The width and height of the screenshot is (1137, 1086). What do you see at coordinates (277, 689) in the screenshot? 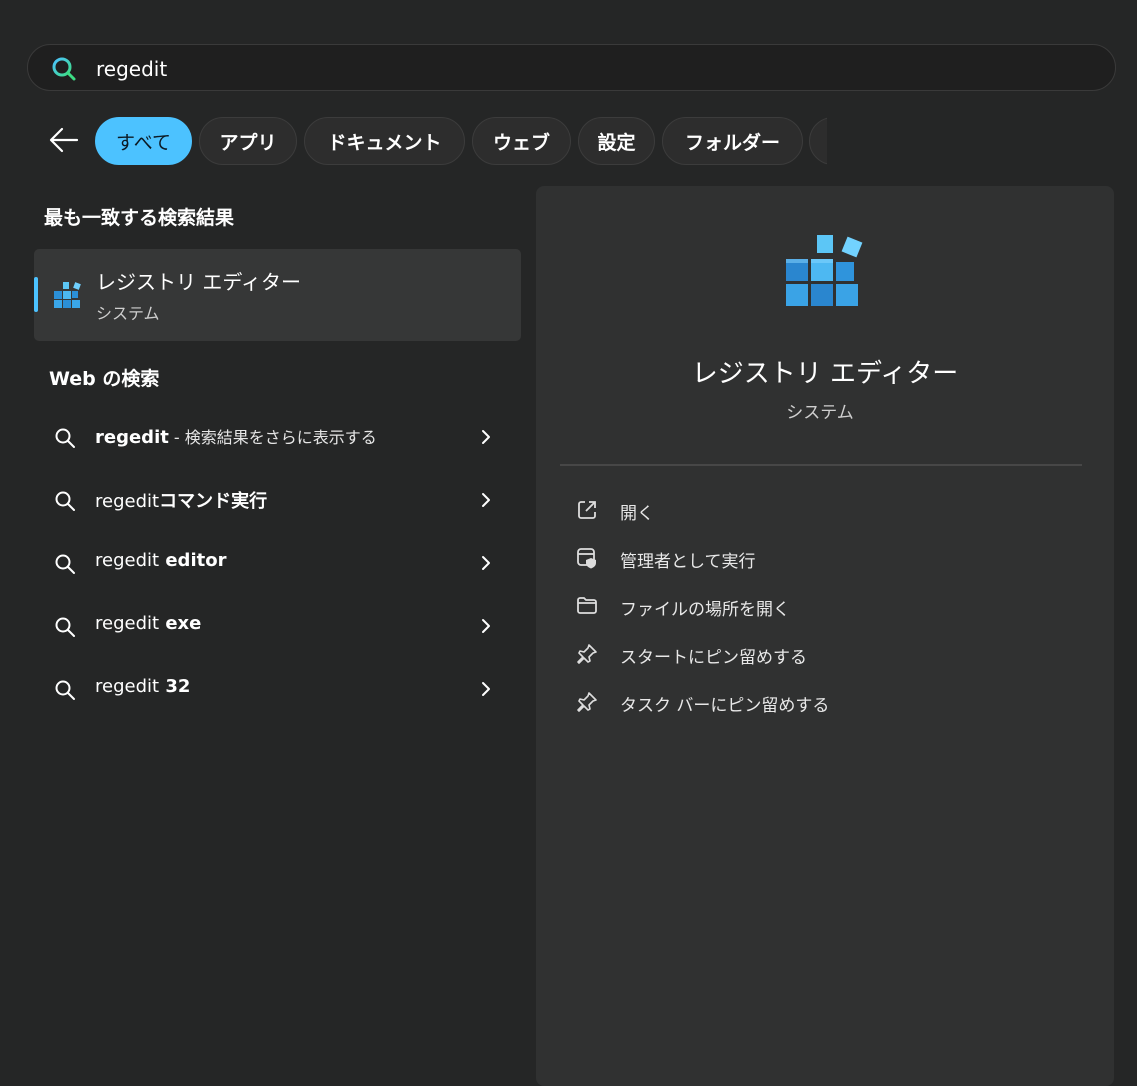
I see `web-search-item: regedit 32` at bounding box center [277, 689].